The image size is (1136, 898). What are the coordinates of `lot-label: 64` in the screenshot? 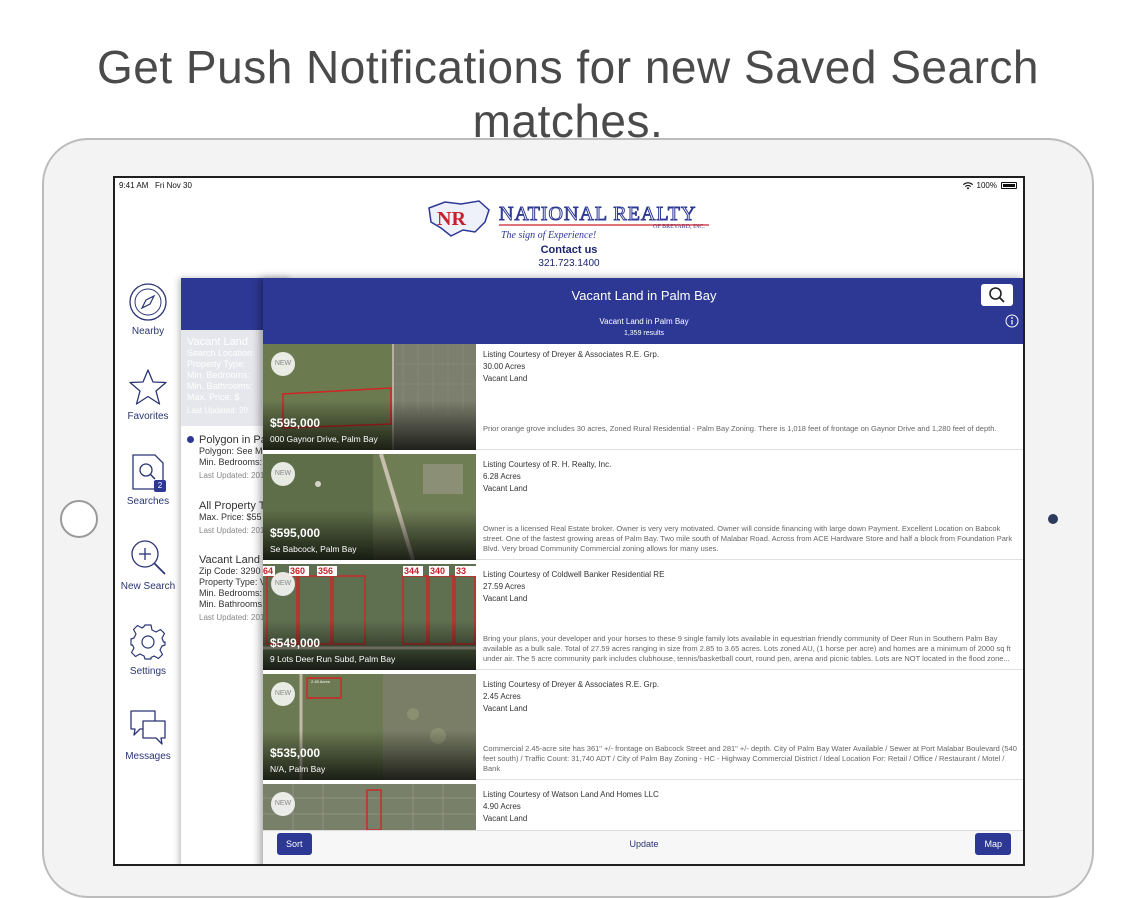 It's located at (268, 571).